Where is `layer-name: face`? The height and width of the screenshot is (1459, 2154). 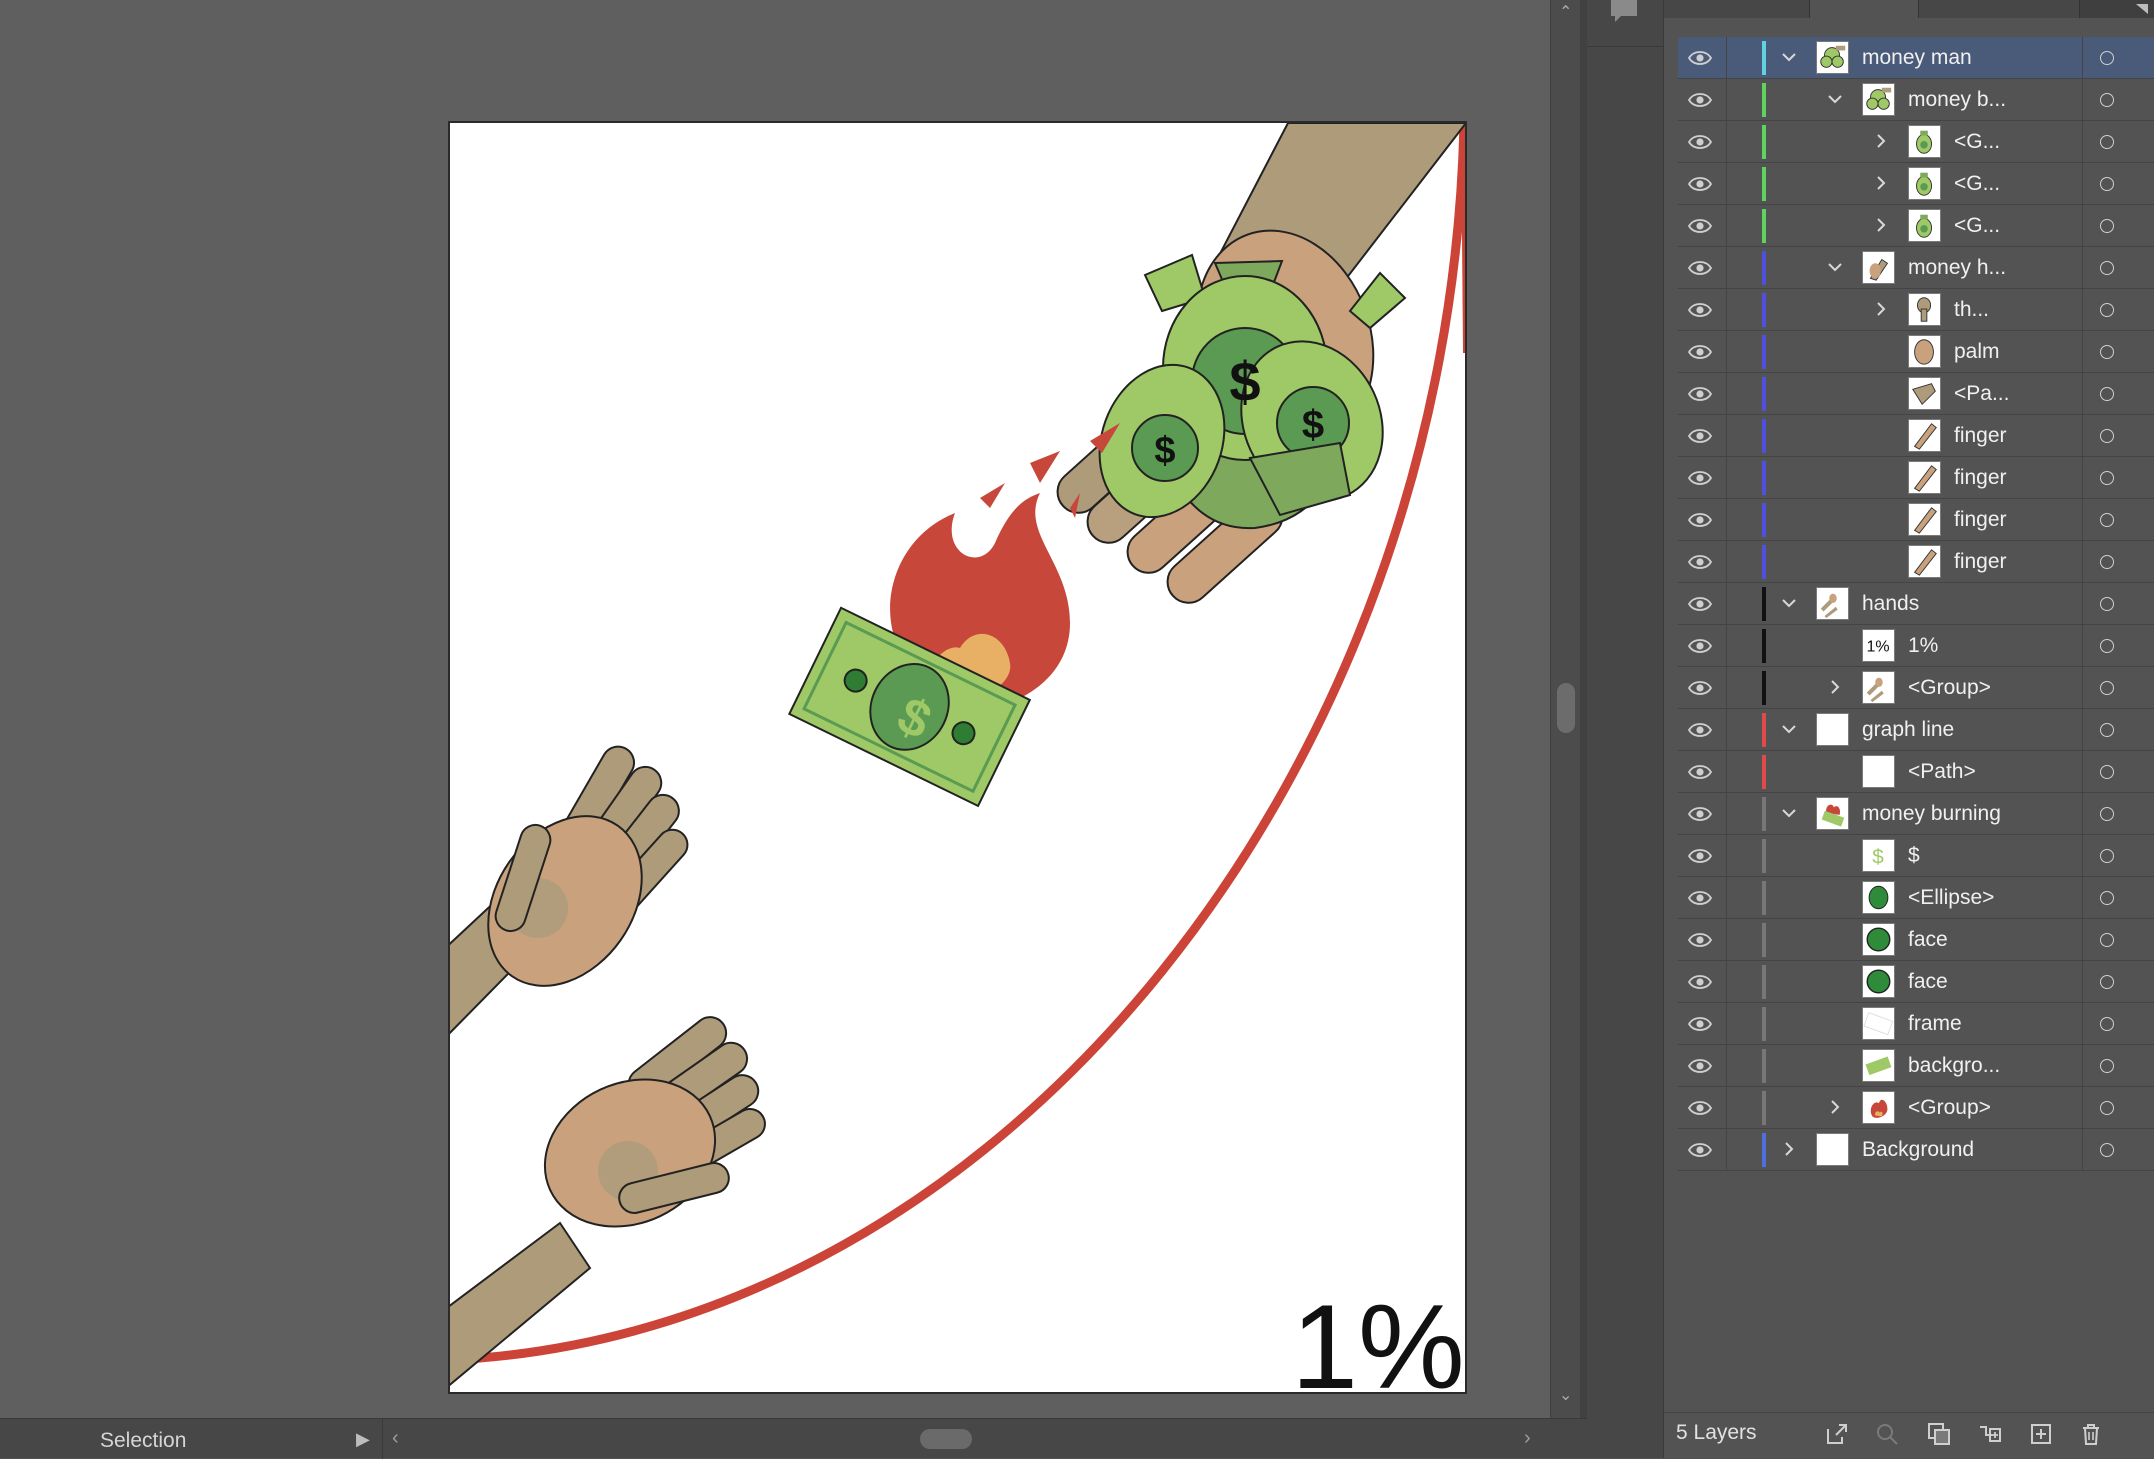 layer-name: face is located at coordinates (1928, 940).